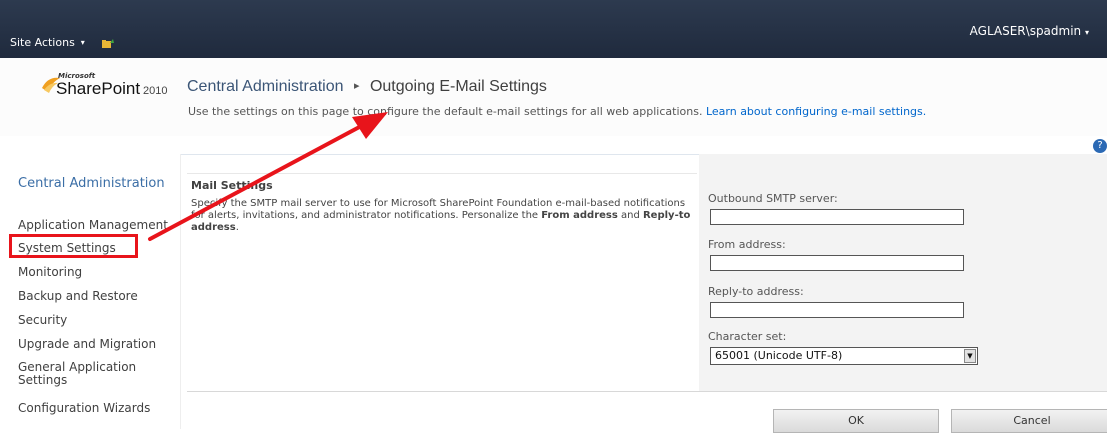  I want to click on site-actions-label: Site Actions, so click(42, 42).